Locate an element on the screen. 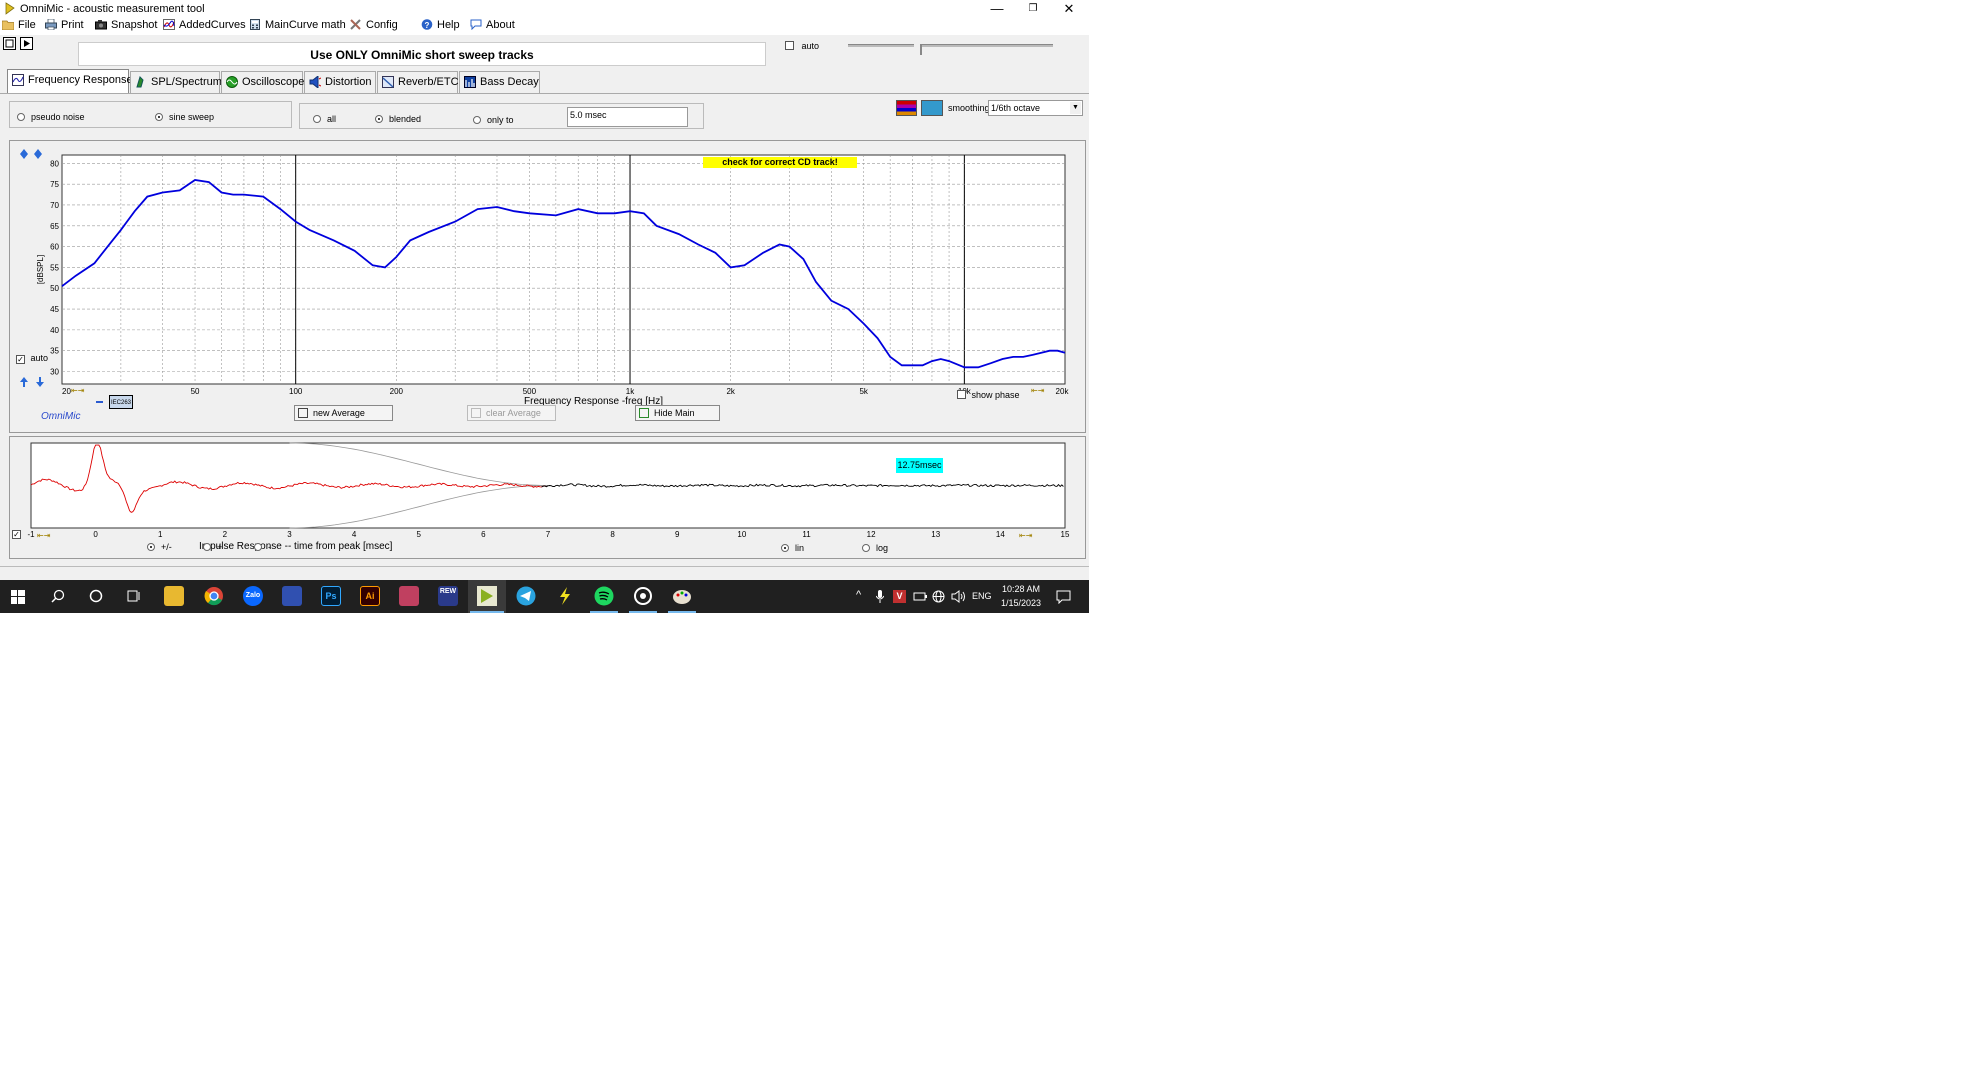 The width and height of the screenshot is (1966, 1089). polarity-minus-option: - is located at coordinates (262, 547).